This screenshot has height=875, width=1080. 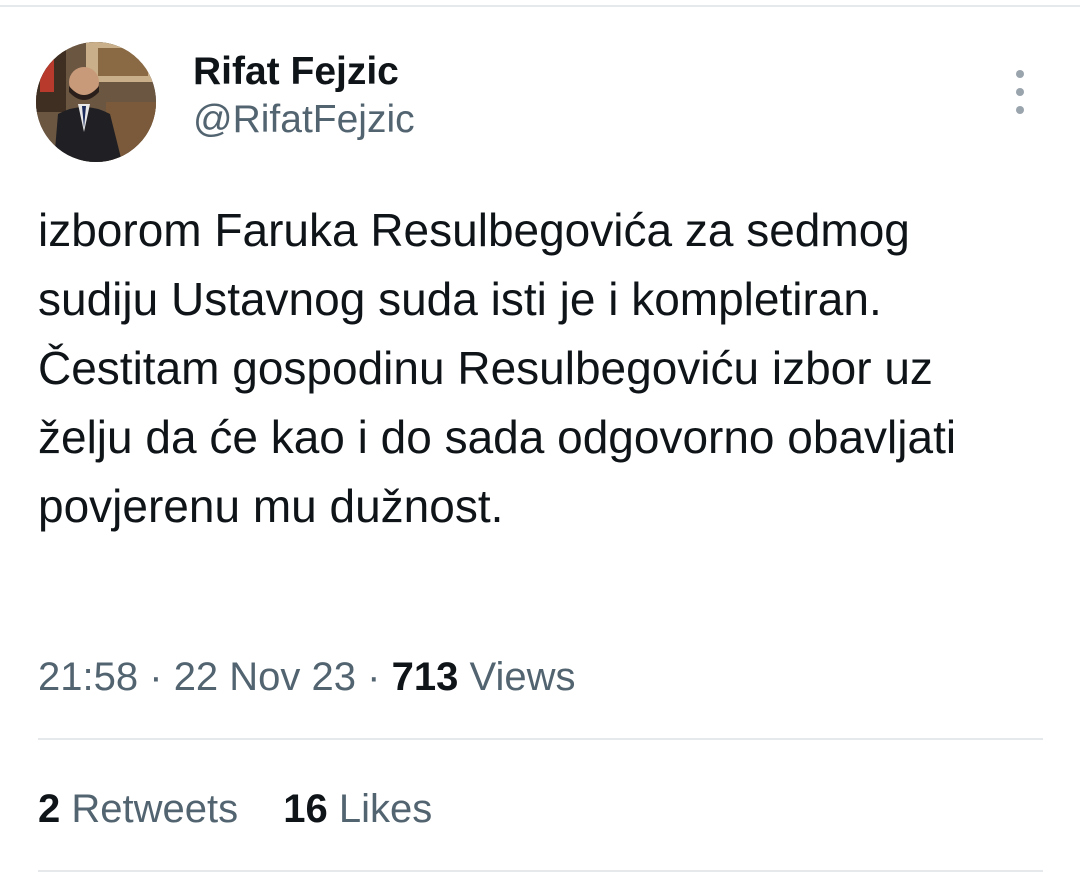 I want to click on avatar, so click(x=96, y=102).